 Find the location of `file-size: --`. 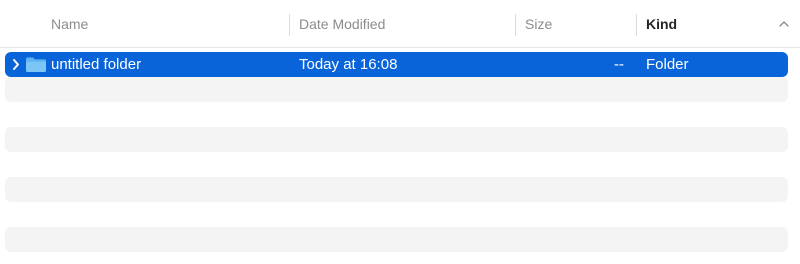

file-size: -- is located at coordinates (619, 64).